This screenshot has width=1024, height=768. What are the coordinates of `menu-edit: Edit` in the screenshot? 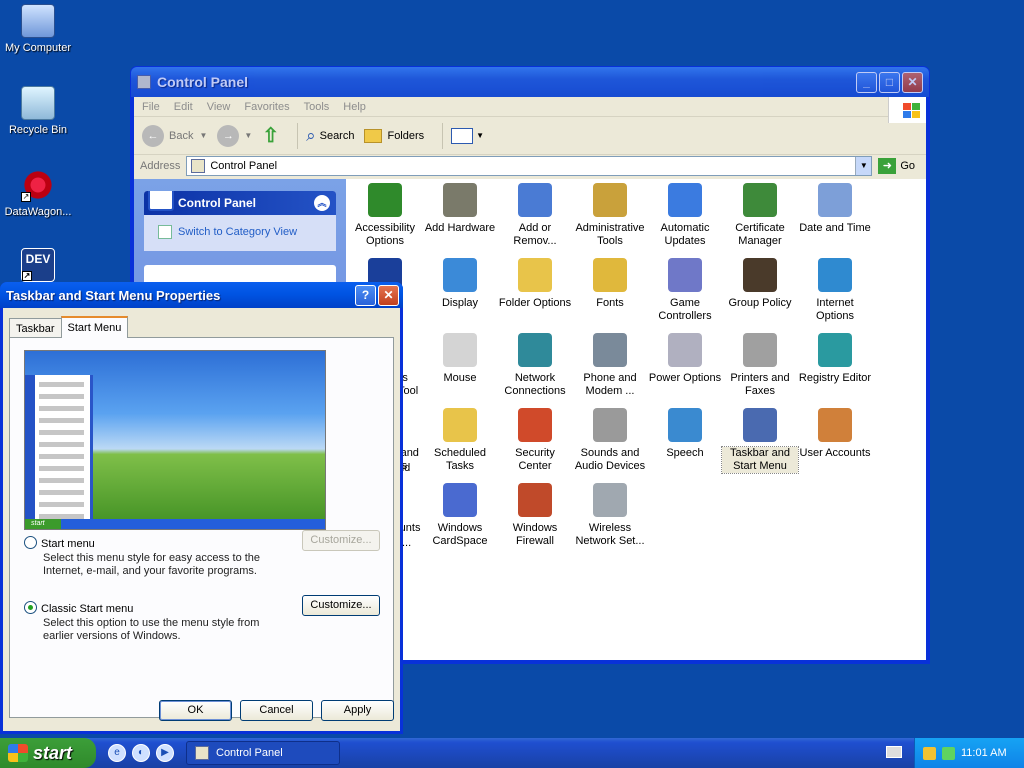 It's located at (183, 107).